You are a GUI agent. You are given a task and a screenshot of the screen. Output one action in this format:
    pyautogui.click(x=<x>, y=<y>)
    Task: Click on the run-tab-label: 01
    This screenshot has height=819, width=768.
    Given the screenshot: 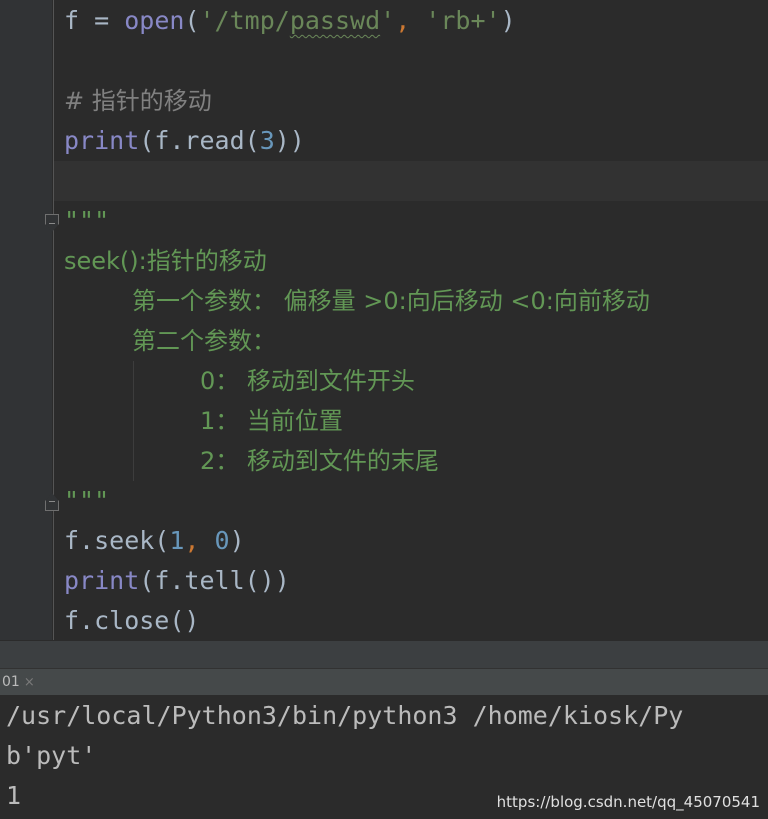 What is the action you would take?
    pyautogui.click(x=11, y=682)
    